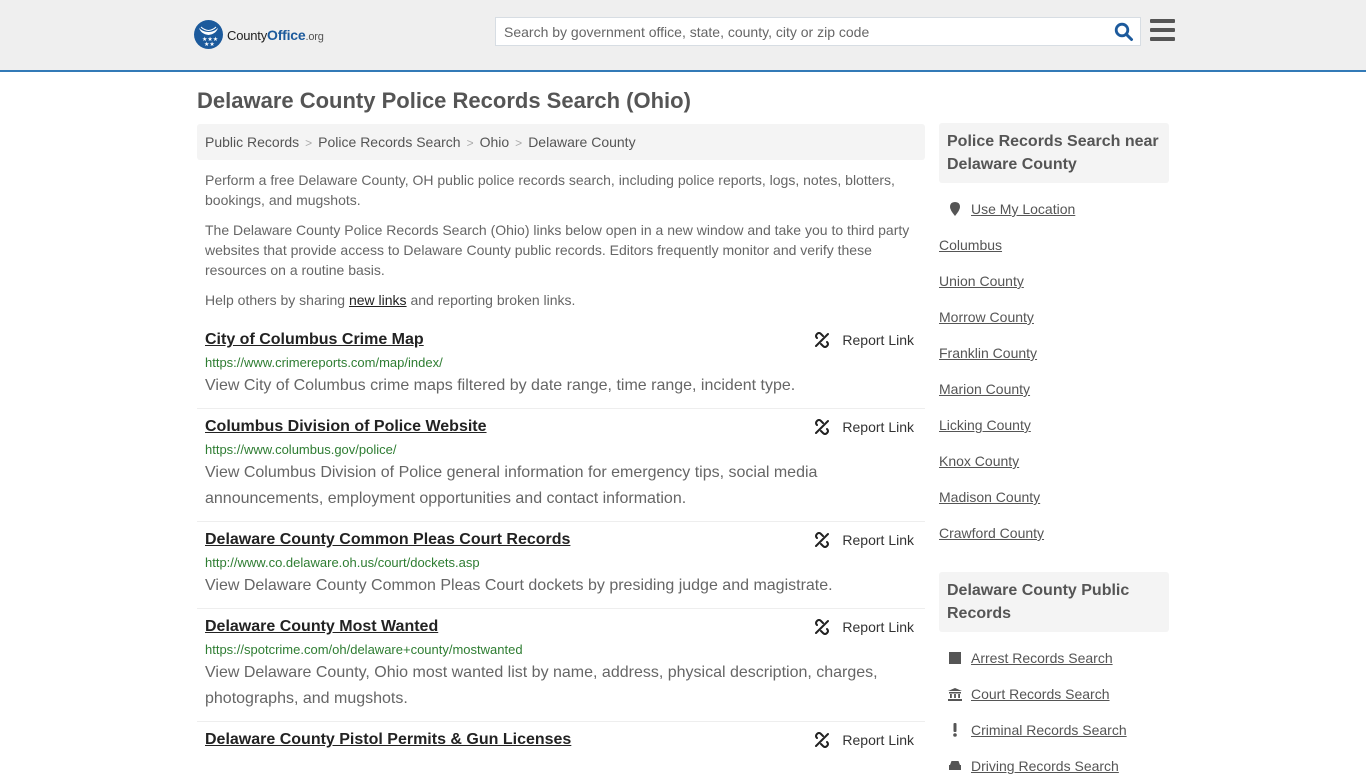 The image size is (1366, 784). I want to click on result-title-link: Delaware County Most Wanted, so click(321, 627).